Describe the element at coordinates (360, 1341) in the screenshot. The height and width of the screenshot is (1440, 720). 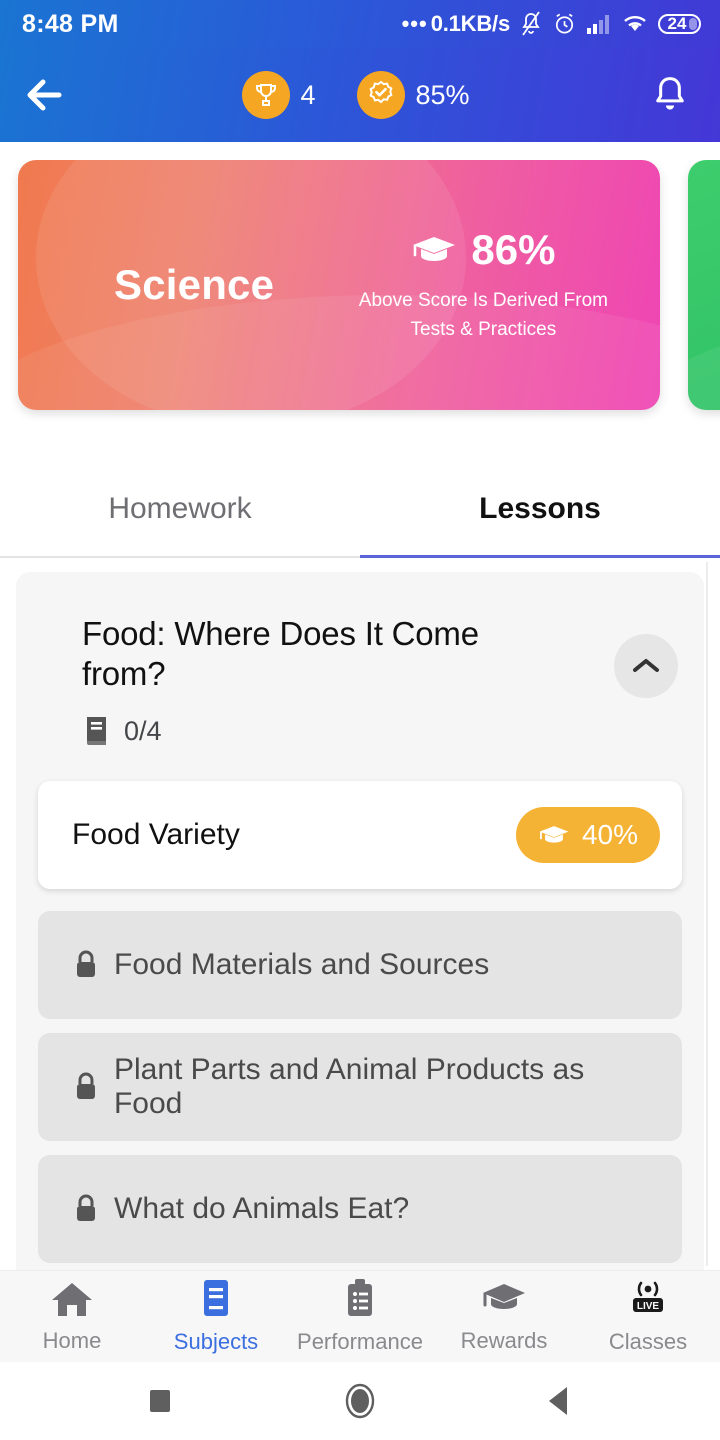
I see `nav-label-performance: Performance` at that location.